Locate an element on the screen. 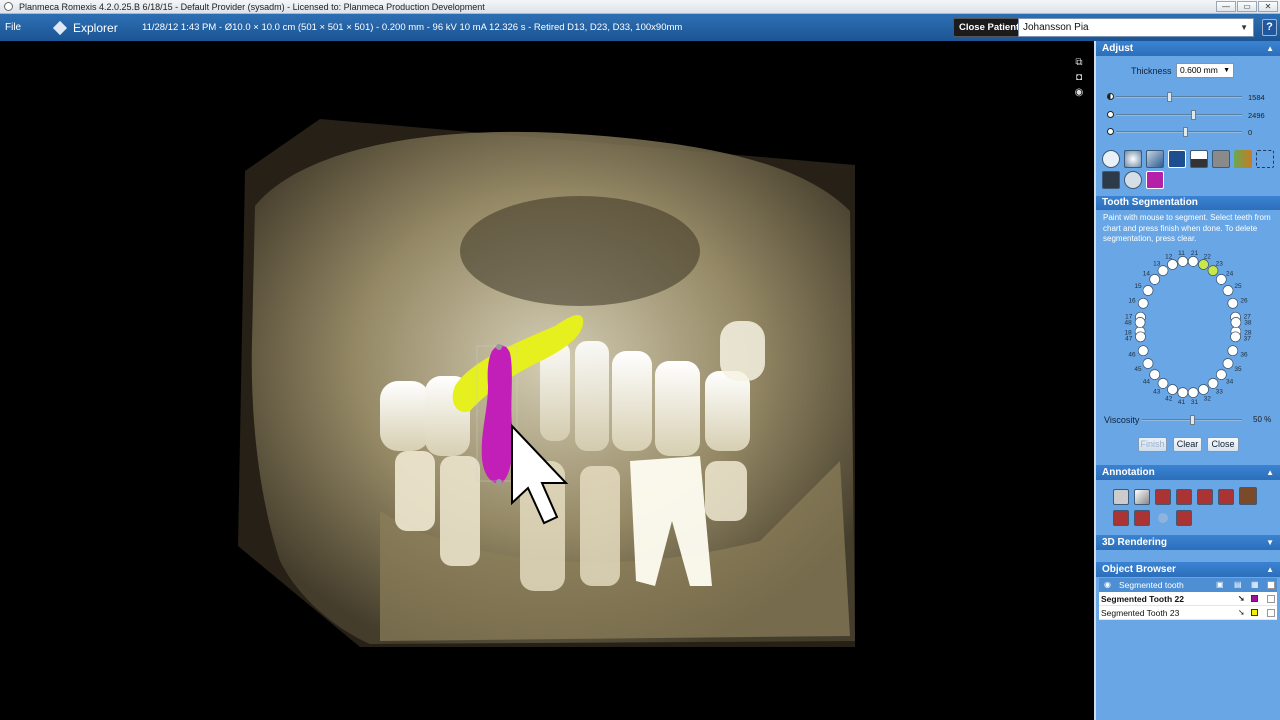  tooth-number-26: 26 is located at coordinates (1244, 300).